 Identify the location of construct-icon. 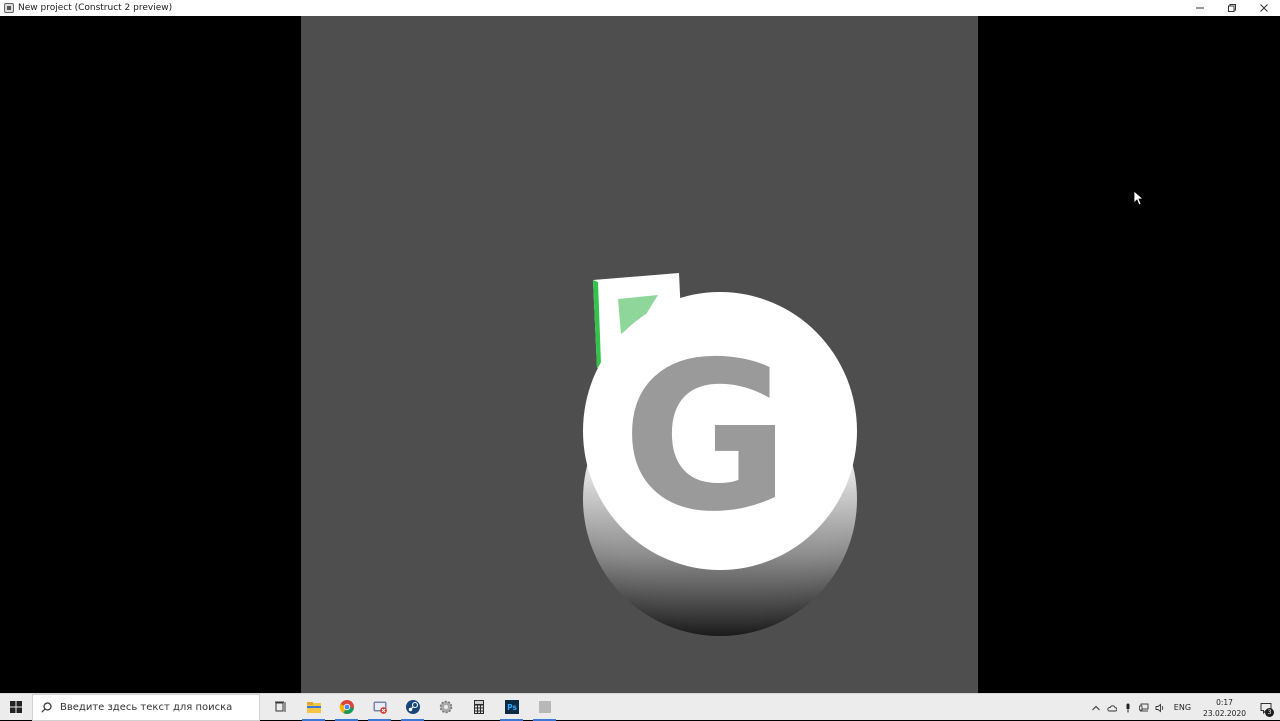
(9, 8).